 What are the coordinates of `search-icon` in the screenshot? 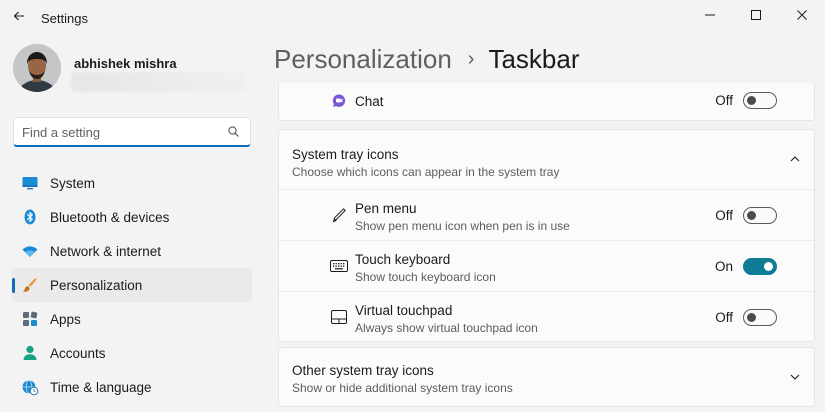 It's located at (234, 132).